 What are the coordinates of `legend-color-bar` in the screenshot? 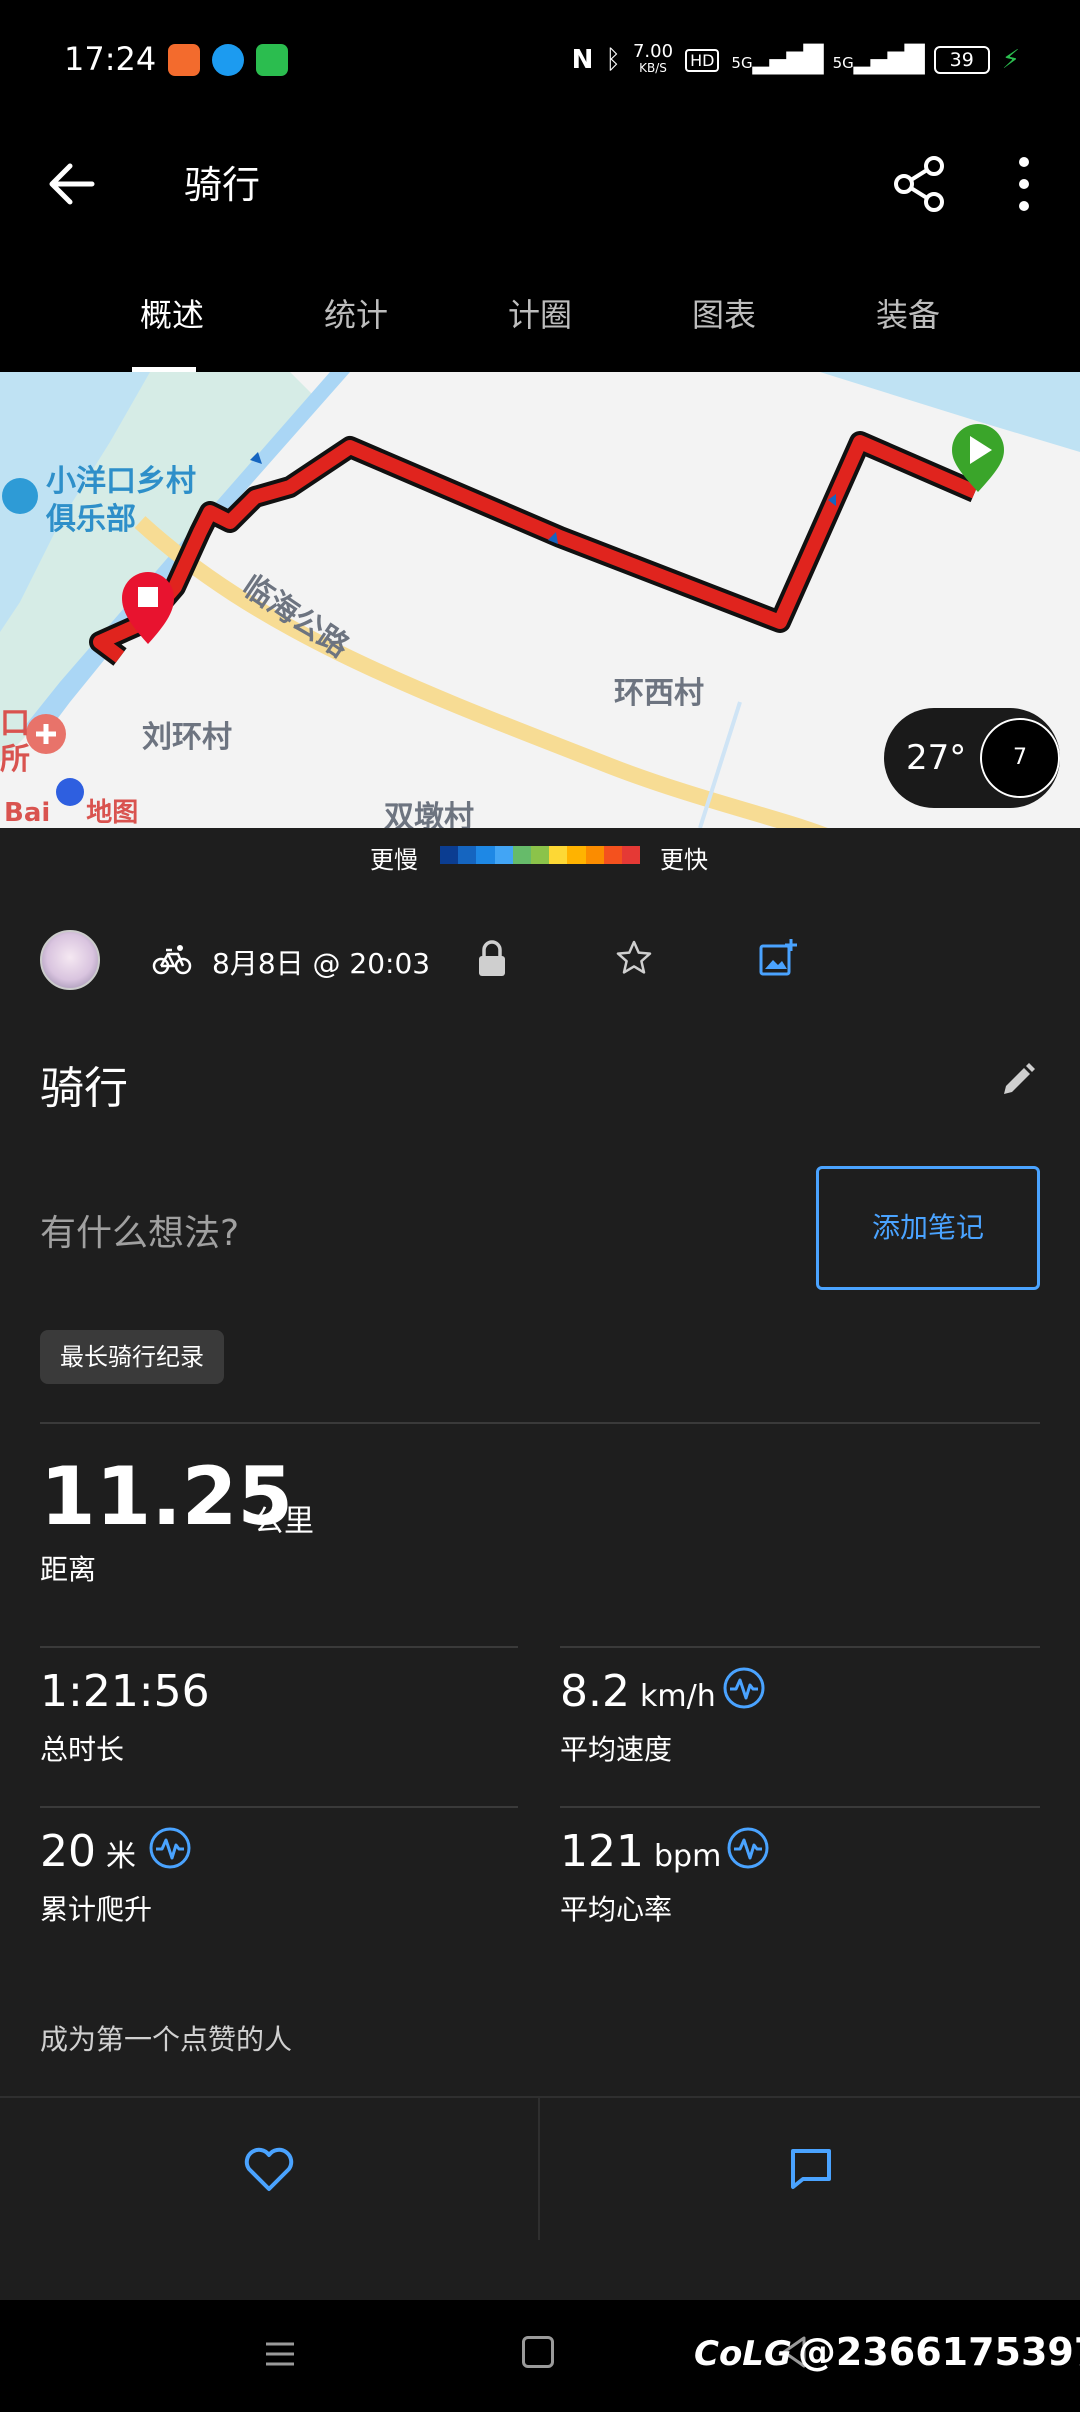 It's located at (540, 855).